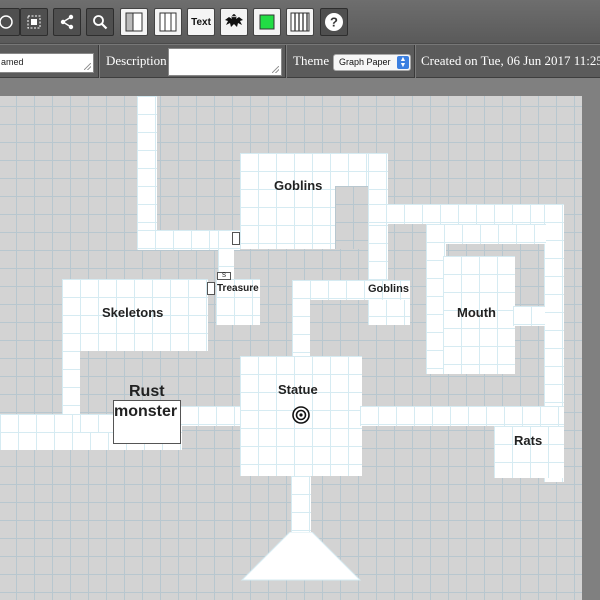 The image size is (600, 600). What do you see at coordinates (388, 289) in the screenshot?
I see `label-goblins-east: Goblins` at bounding box center [388, 289].